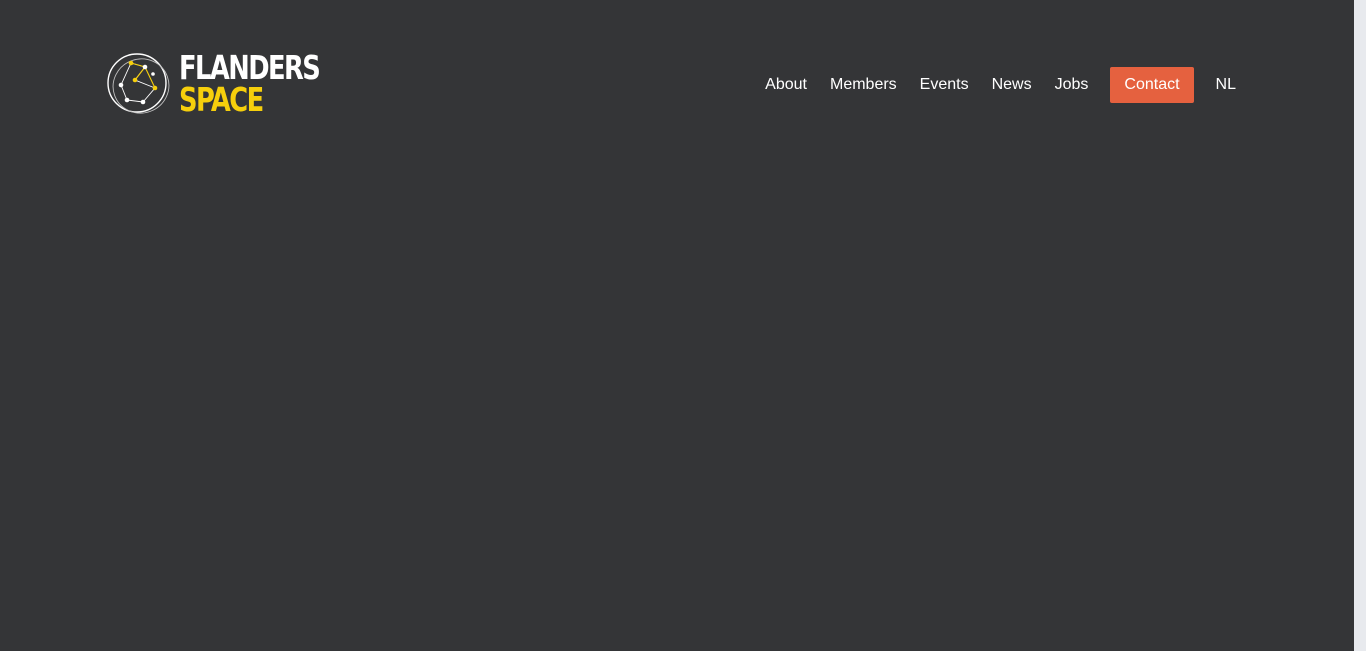  What do you see at coordinates (1360, 325) in the screenshot?
I see `page-scrollbar` at bounding box center [1360, 325].